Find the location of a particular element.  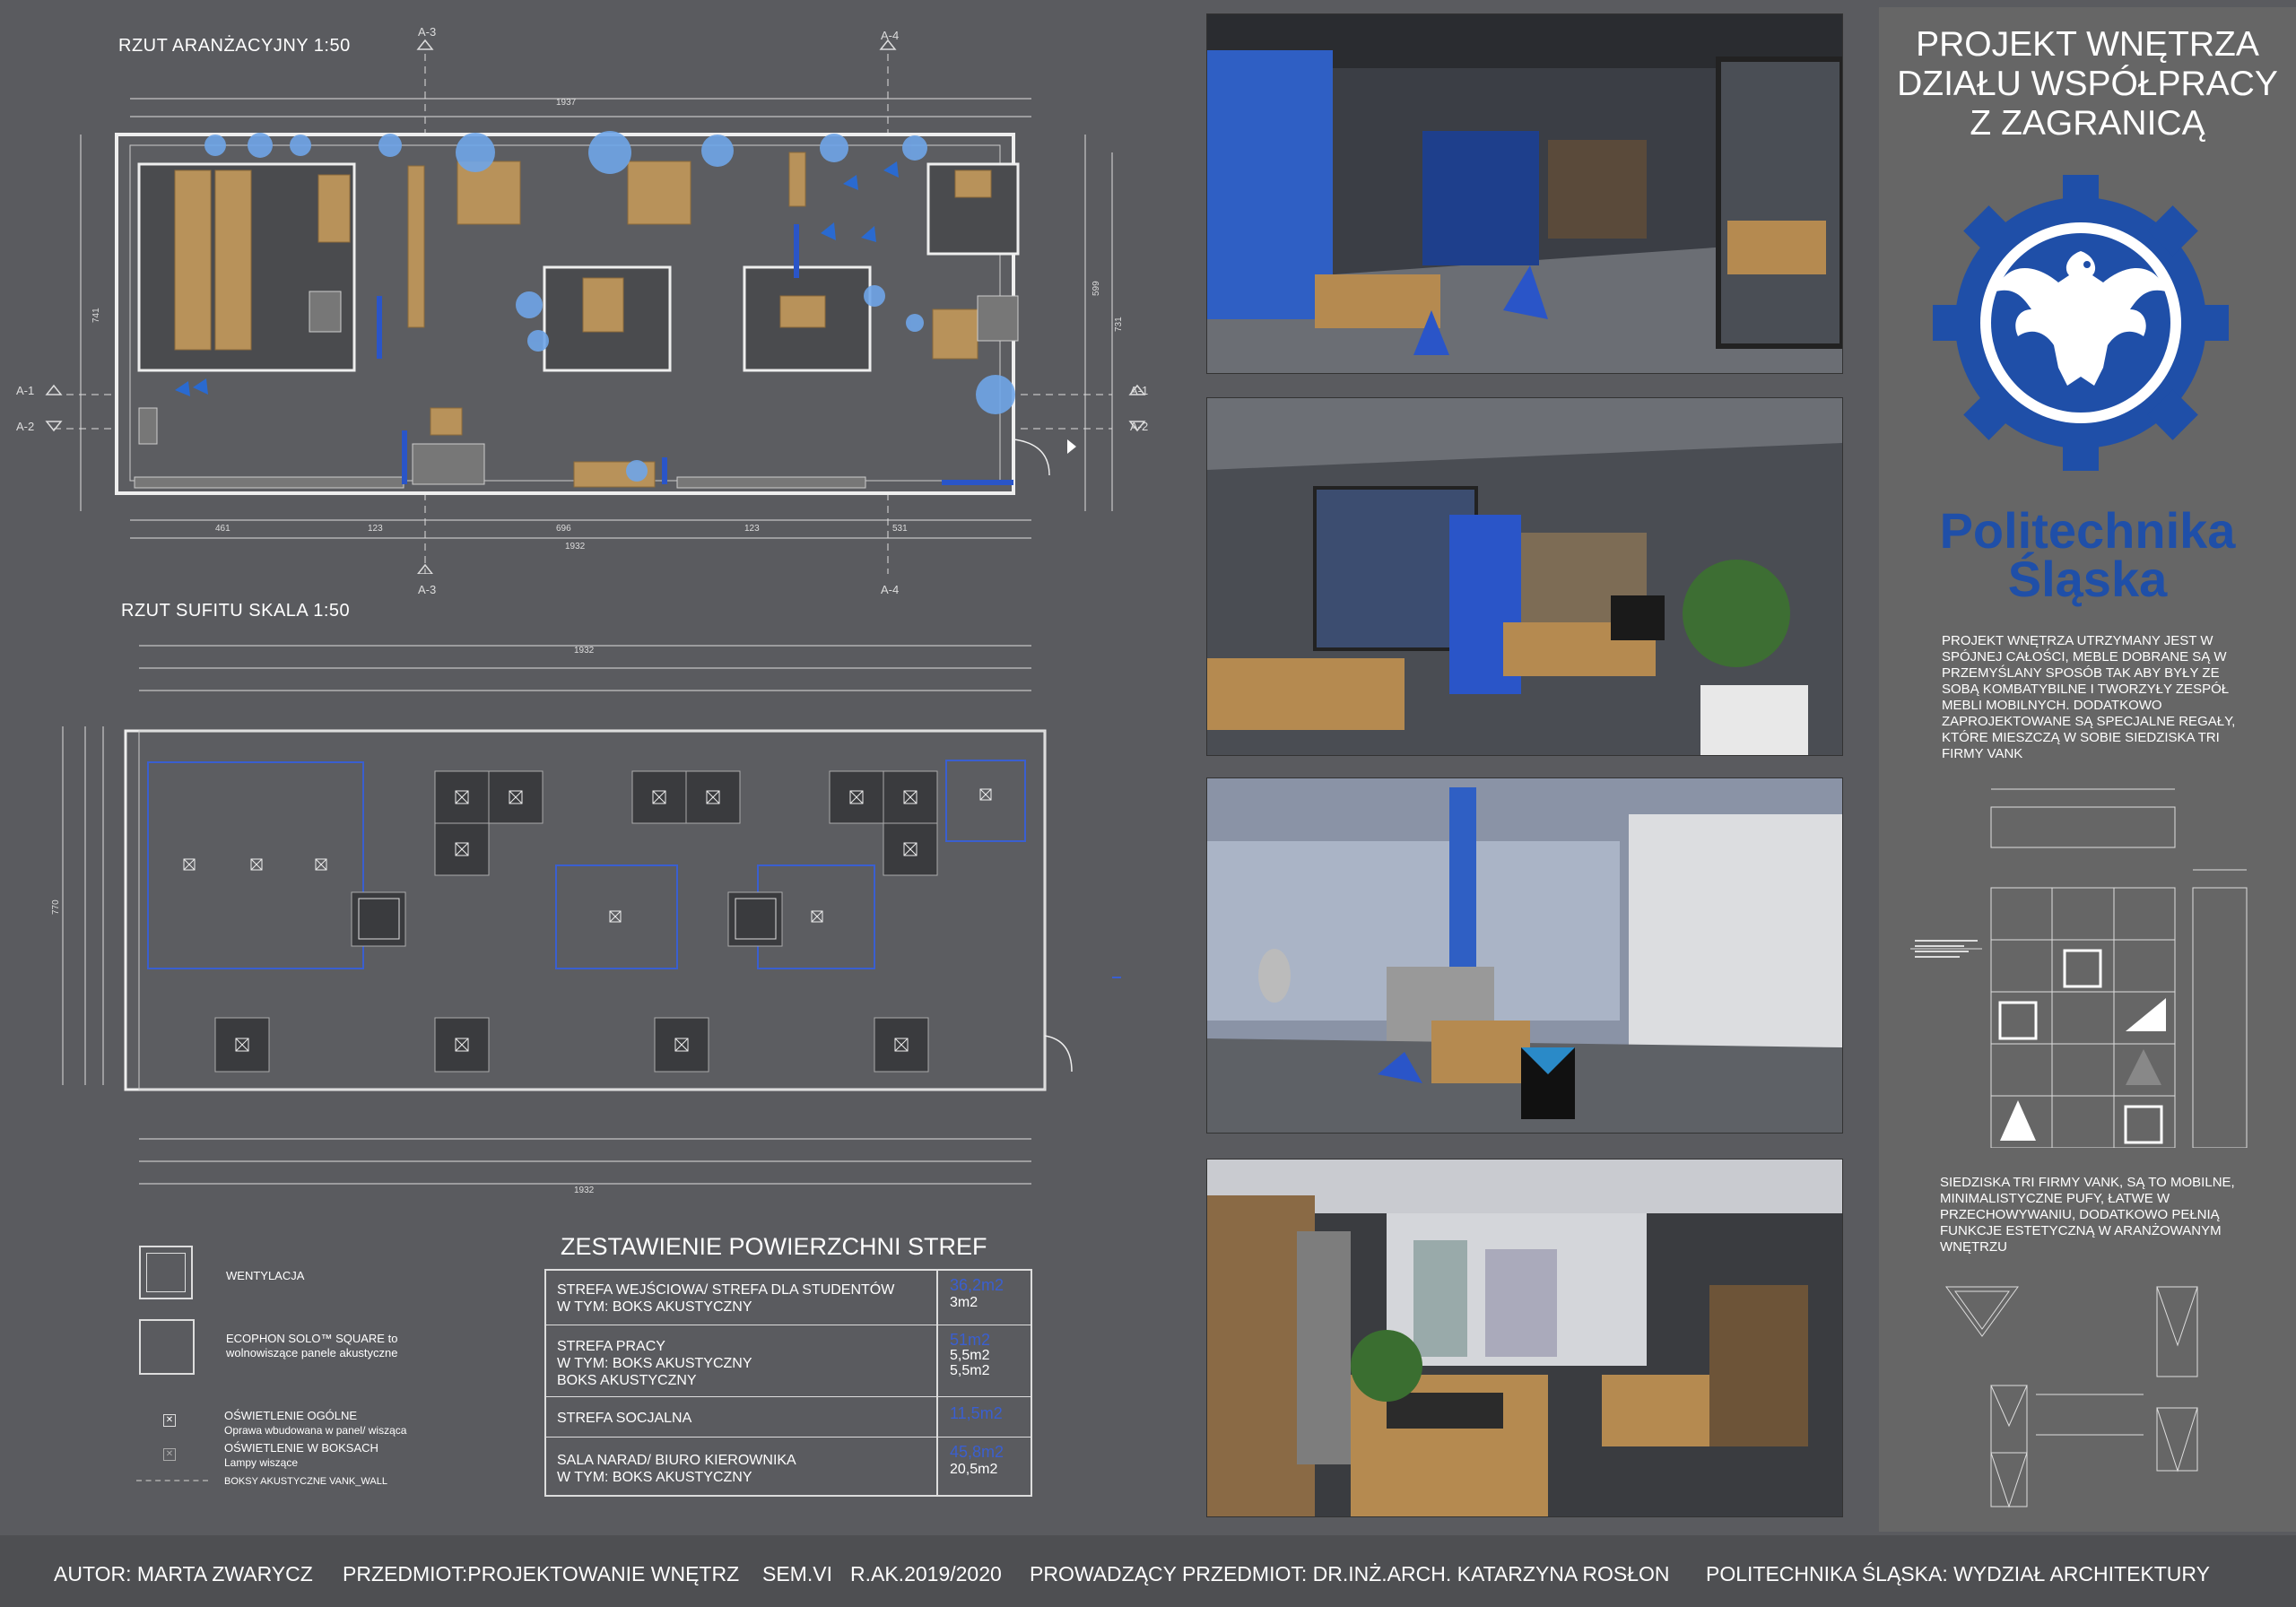

section-a4-top: A-4 is located at coordinates (890, 35).